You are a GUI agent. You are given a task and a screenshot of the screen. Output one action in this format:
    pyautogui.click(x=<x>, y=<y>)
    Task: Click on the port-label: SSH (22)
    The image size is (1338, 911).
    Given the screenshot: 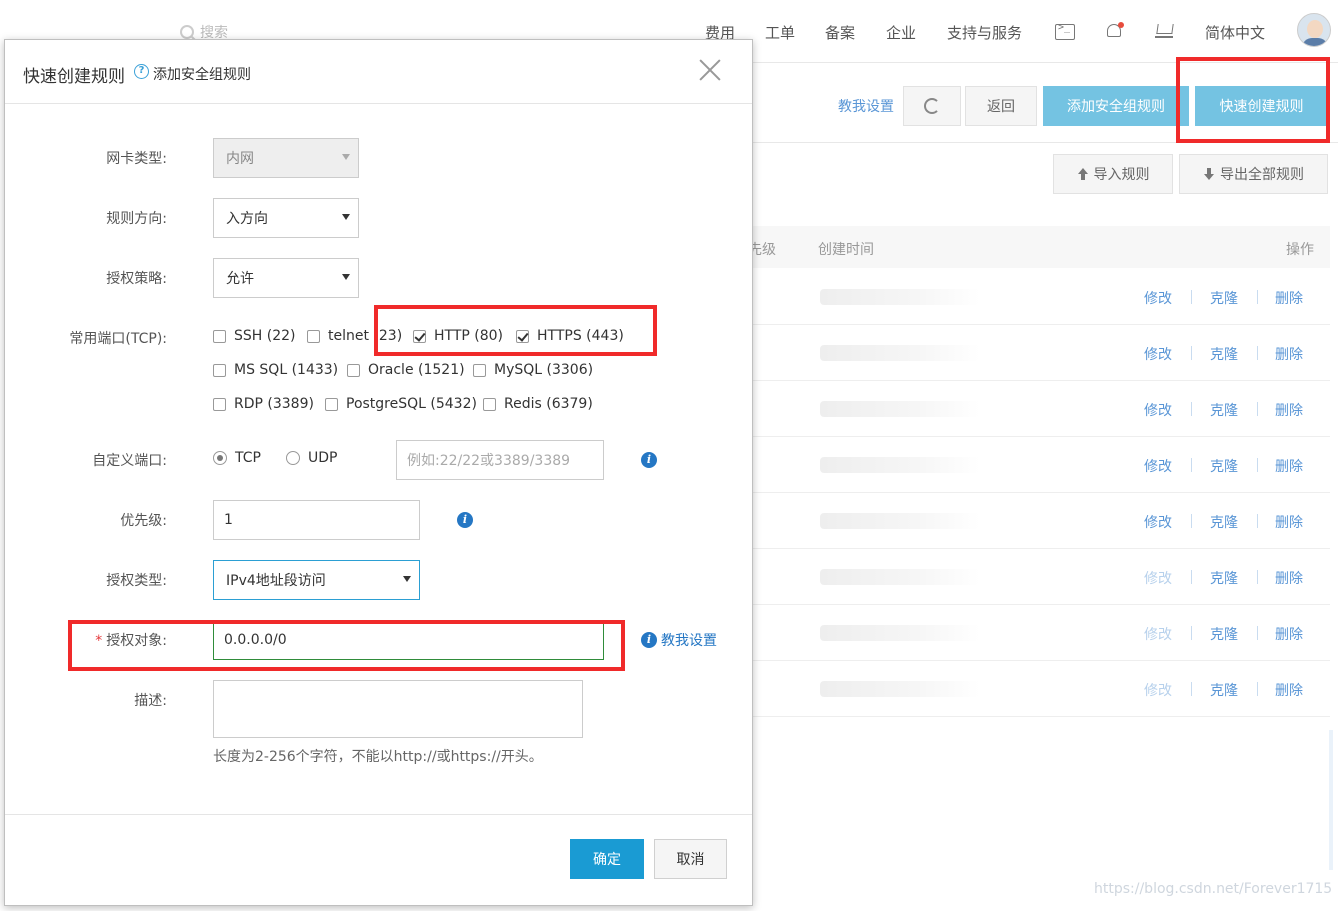 What is the action you would take?
    pyautogui.click(x=265, y=336)
    